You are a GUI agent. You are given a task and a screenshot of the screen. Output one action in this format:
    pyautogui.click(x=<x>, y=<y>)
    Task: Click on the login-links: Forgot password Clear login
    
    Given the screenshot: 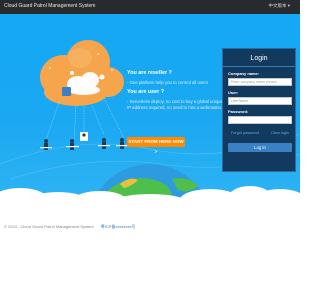 What is the action you would take?
    pyautogui.click(x=259, y=135)
    